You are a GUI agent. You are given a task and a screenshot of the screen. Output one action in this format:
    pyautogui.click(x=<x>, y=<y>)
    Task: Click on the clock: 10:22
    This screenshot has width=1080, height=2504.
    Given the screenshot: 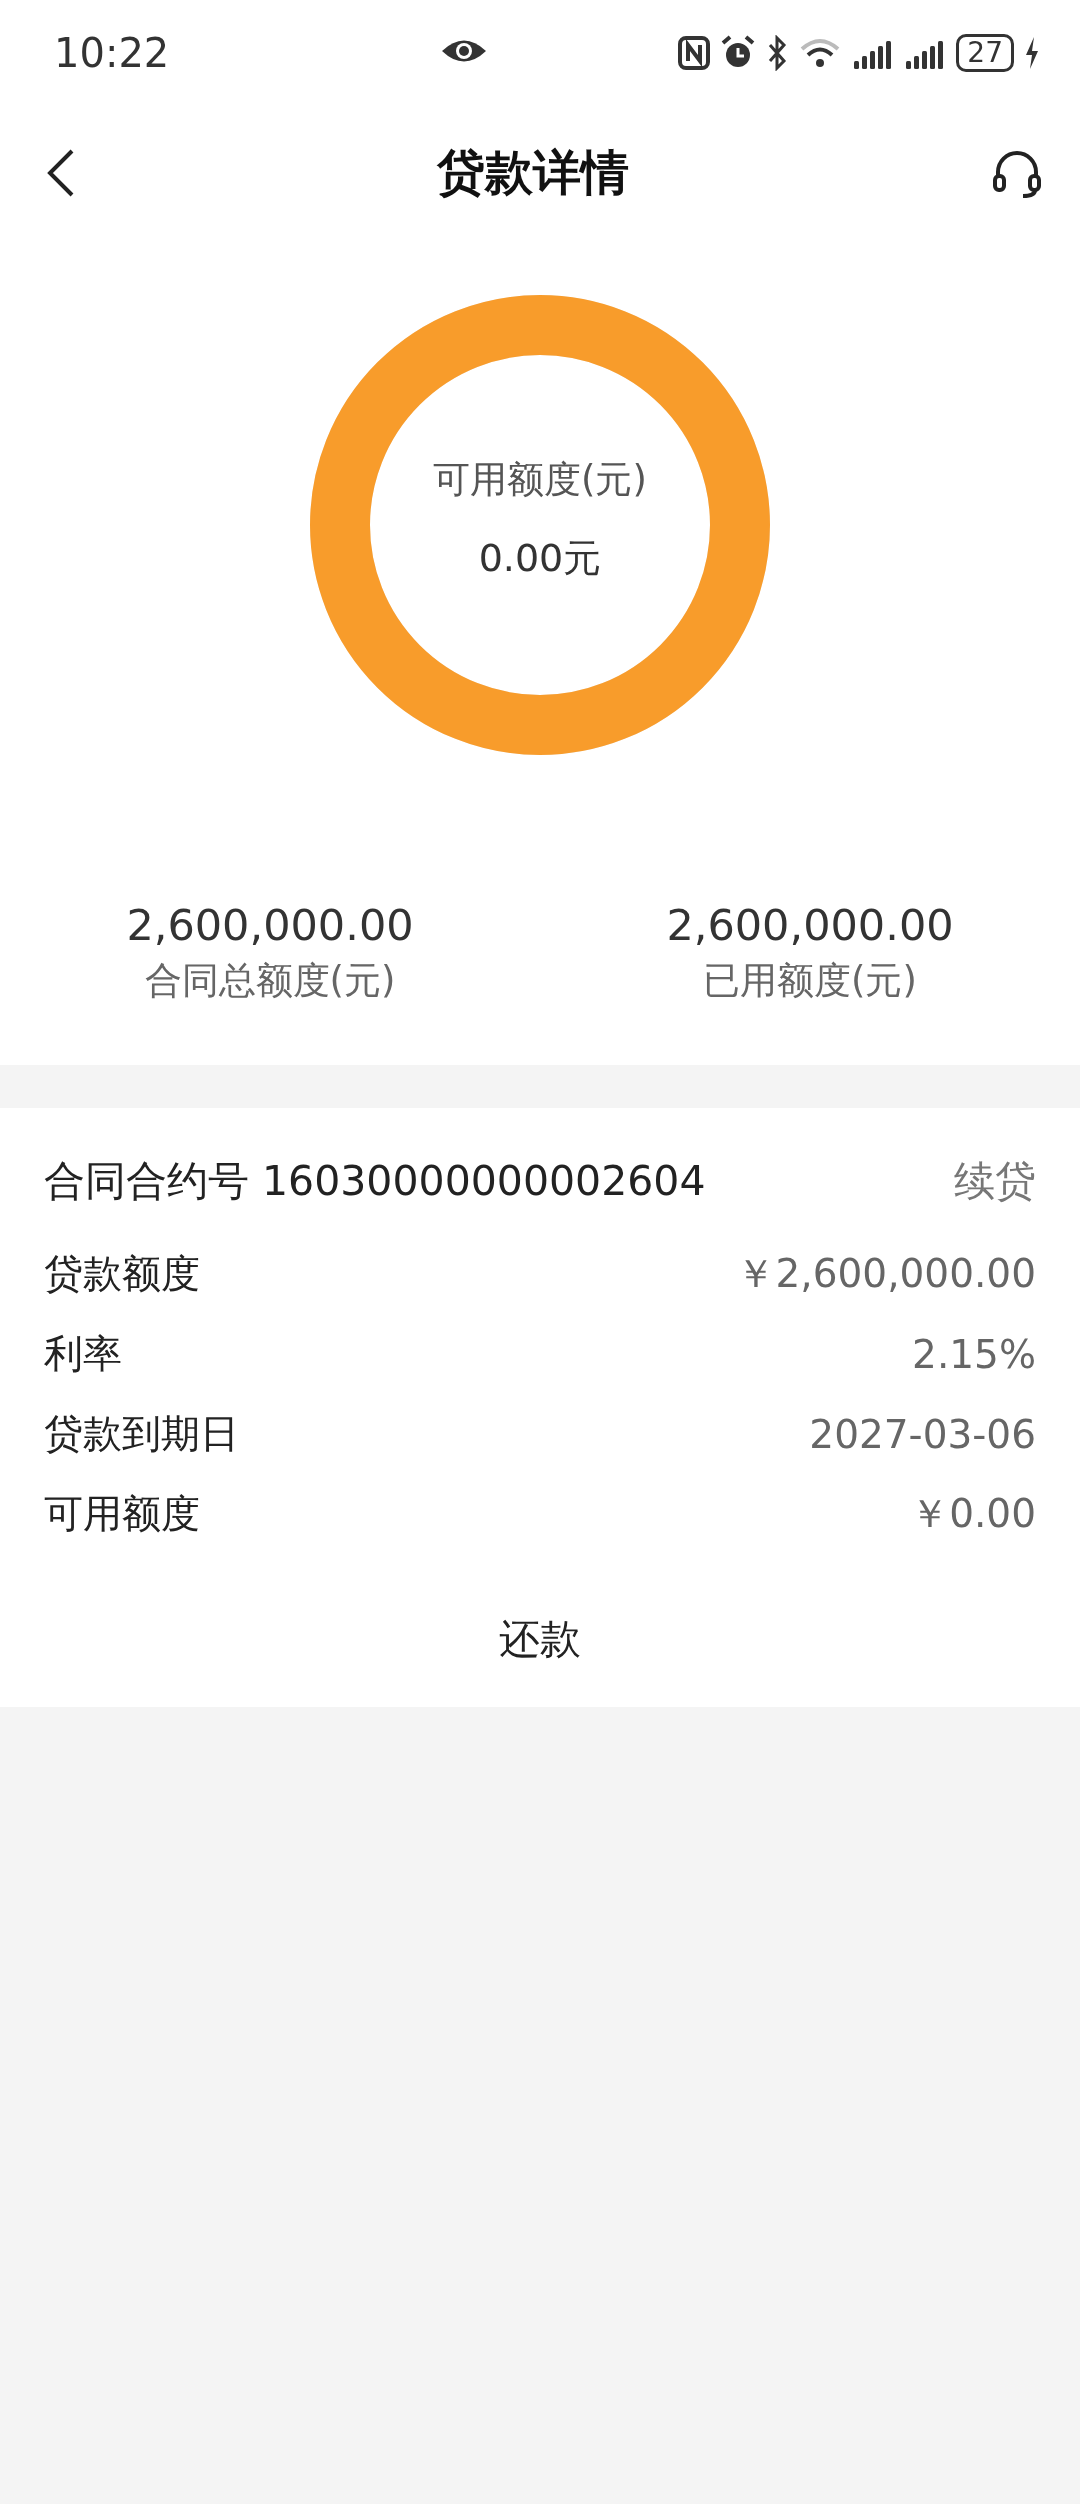 What is the action you would take?
    pyautogui.click(x=112, y=52)
    